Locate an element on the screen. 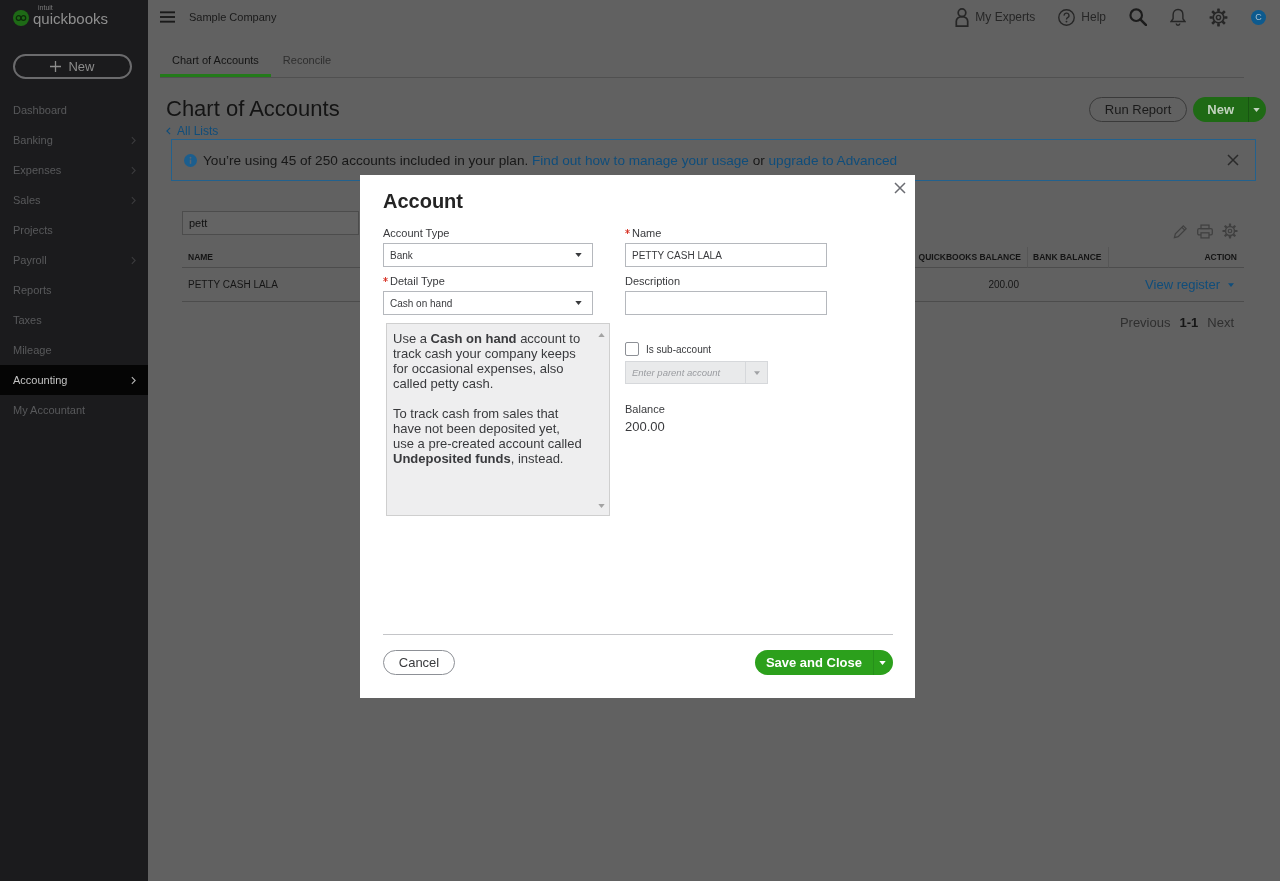  balance-value: 200.00 is located at coordinates (645, 426).